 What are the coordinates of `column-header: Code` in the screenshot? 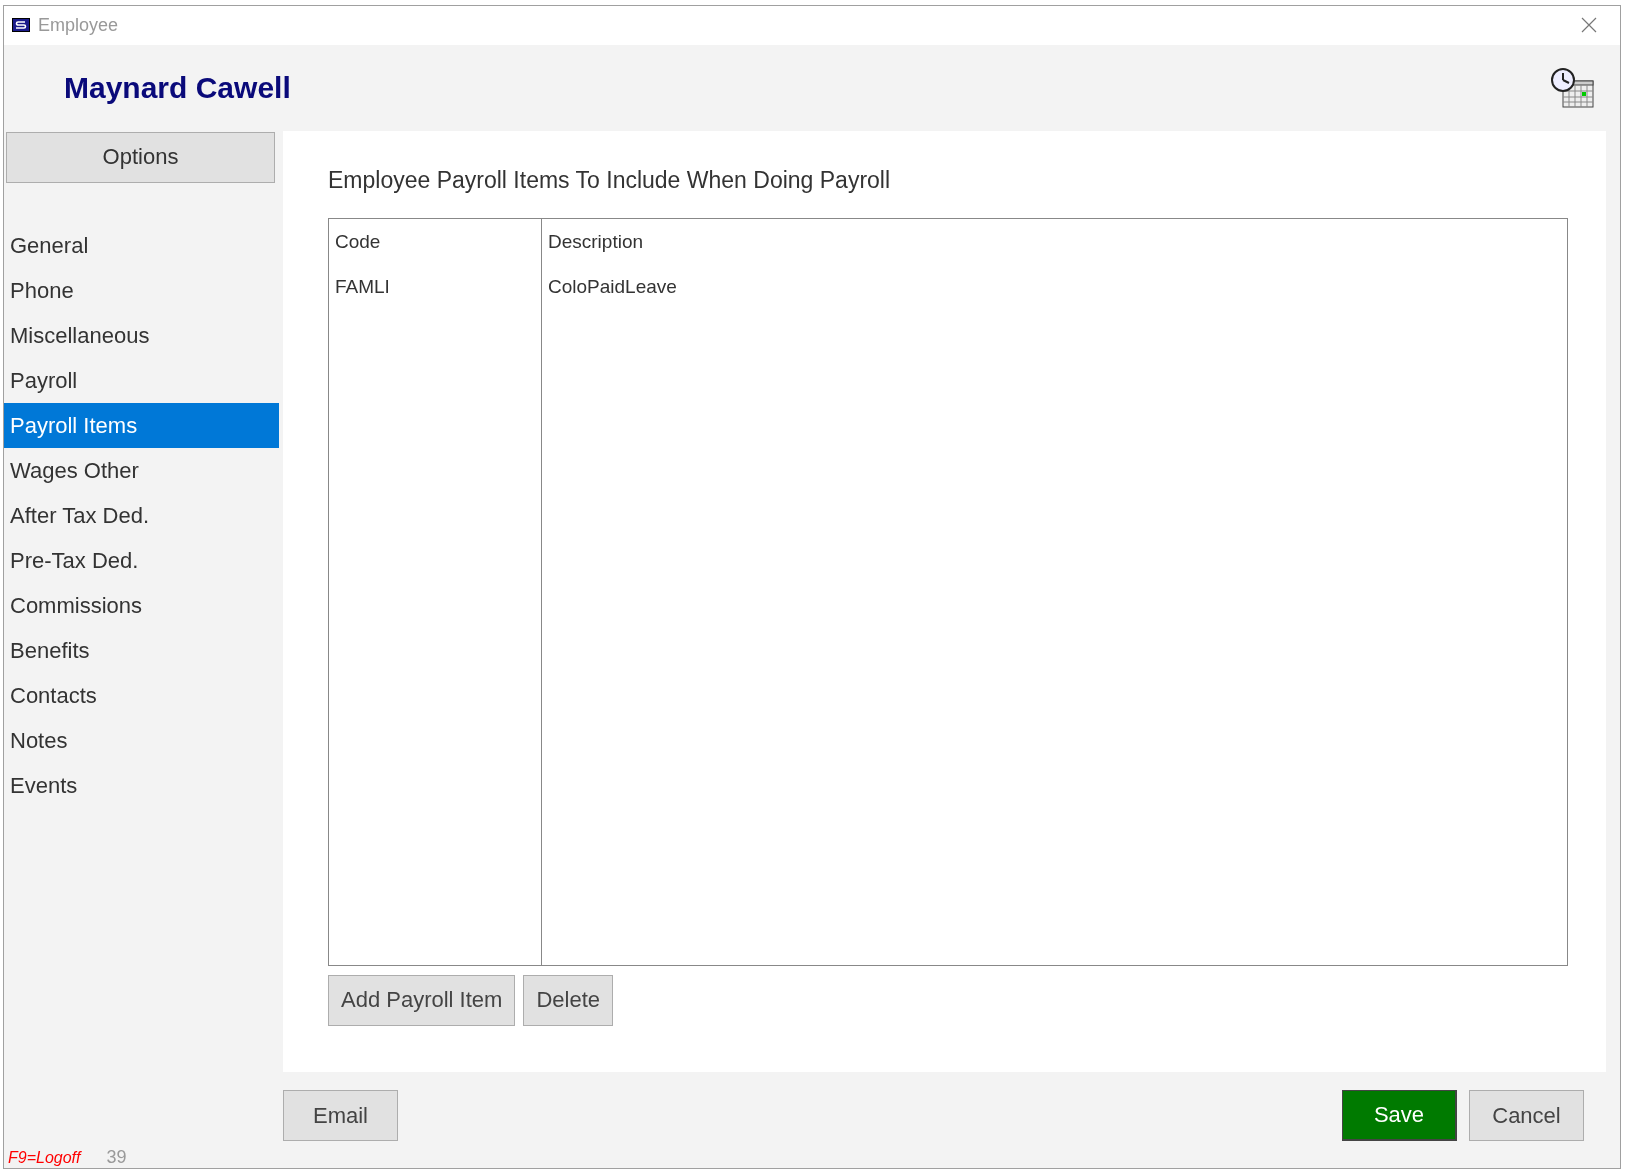 It's located at (435, 253).